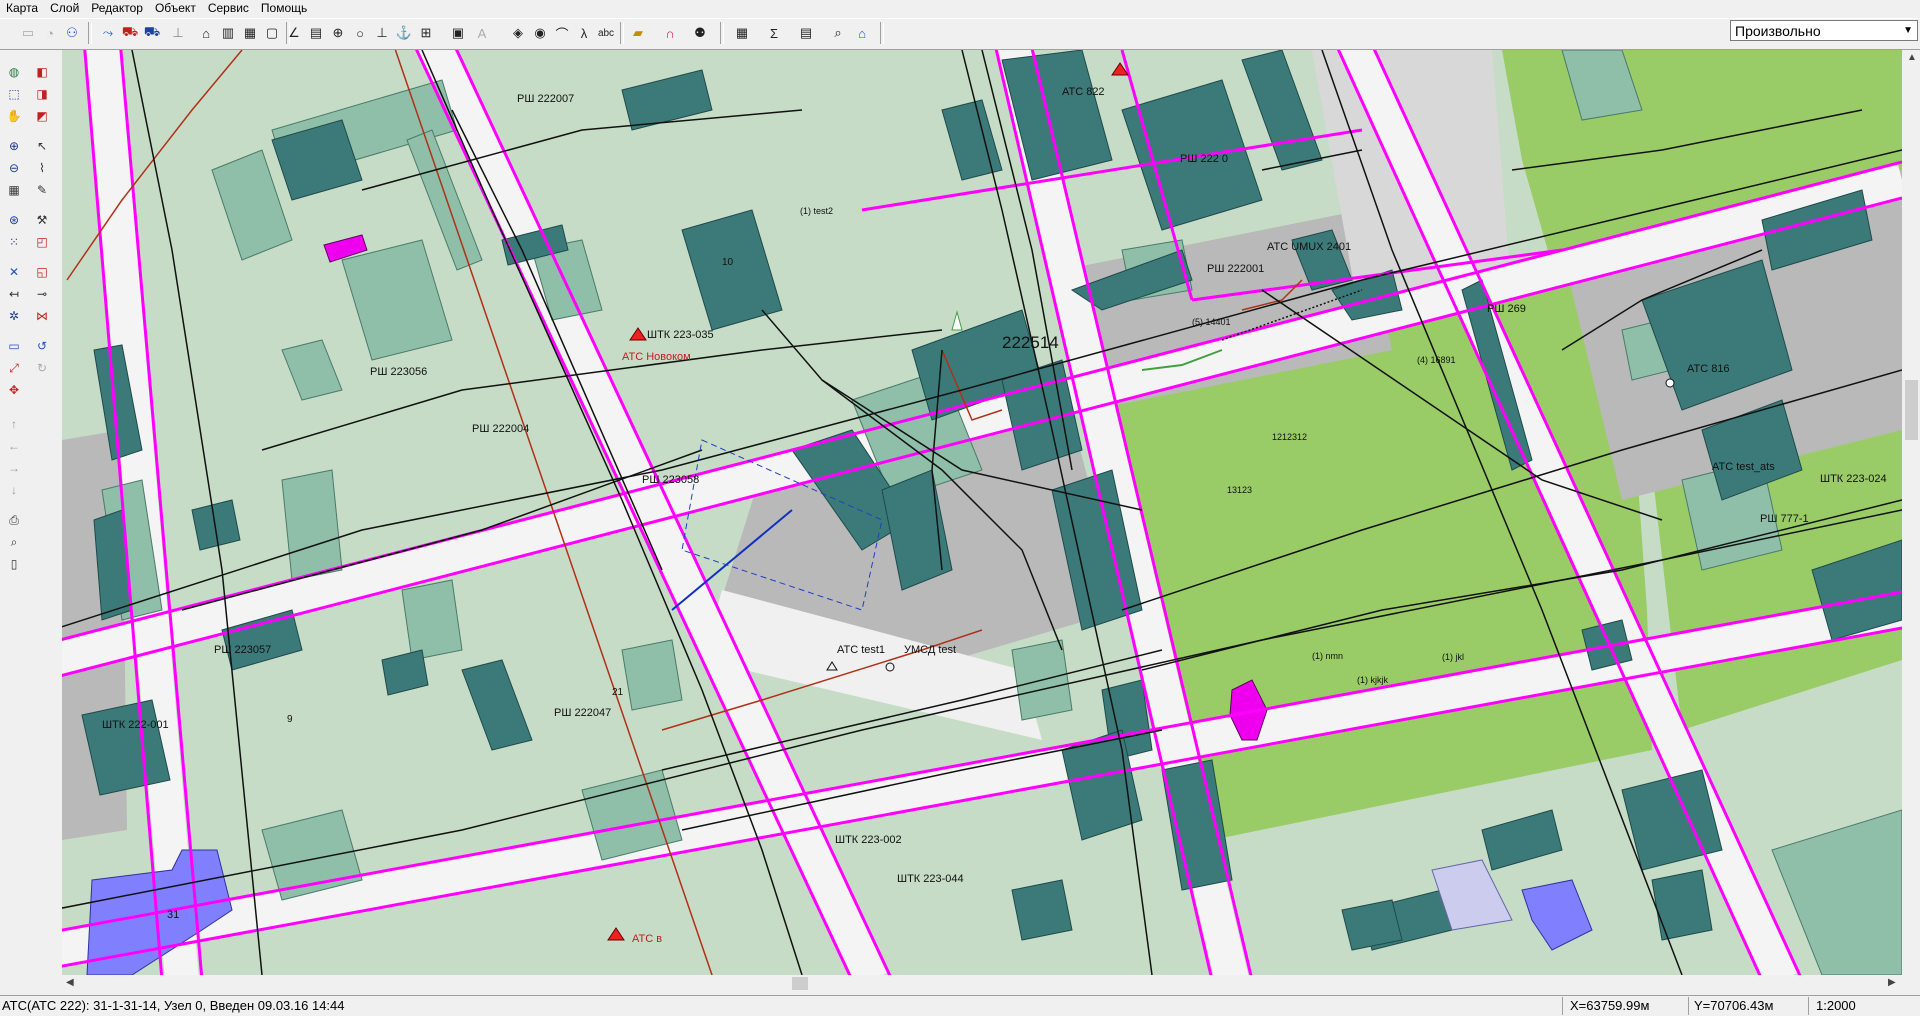  What do you see at coordinates (206, 33) in the screenshot?
I see `house-icon: ⌂` at bounding box center [206, 33].